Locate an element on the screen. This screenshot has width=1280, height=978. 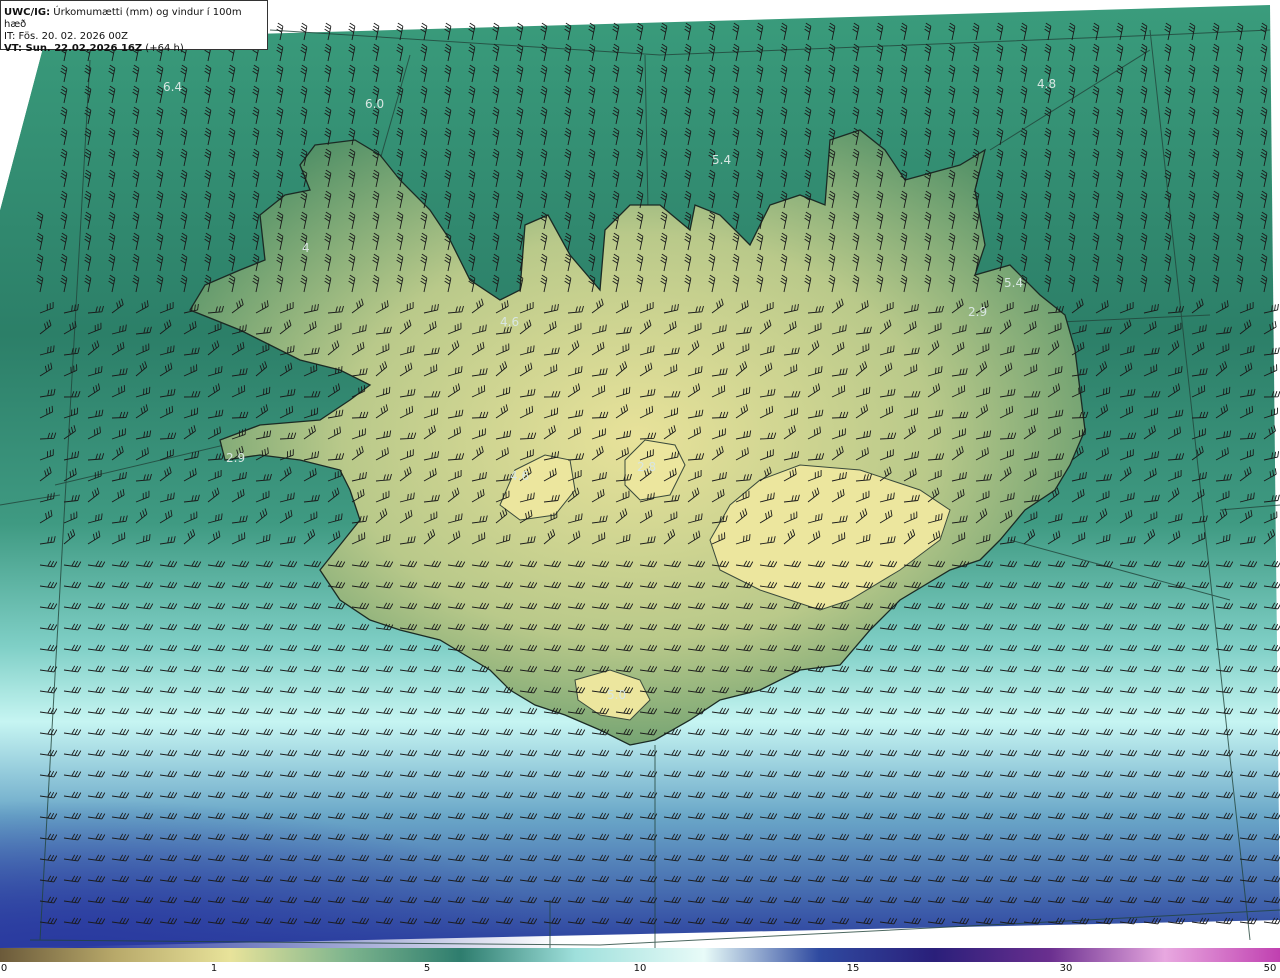
colorbar-tick: 0 is located at coordinates (4, 968).